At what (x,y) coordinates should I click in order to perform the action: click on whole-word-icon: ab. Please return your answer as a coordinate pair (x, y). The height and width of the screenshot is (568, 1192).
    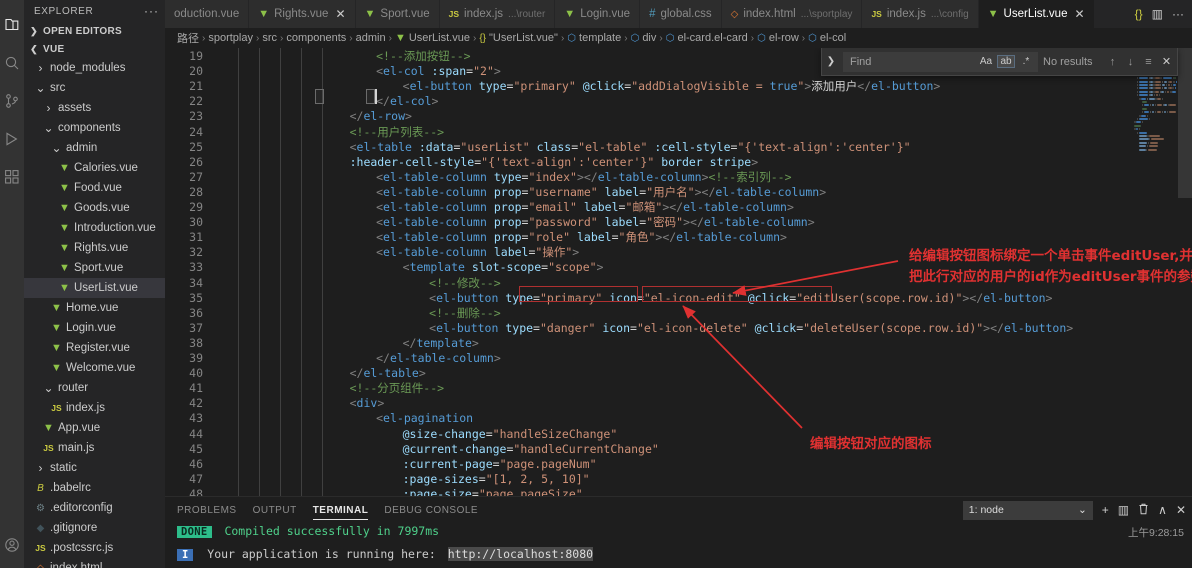
    Looking at the image, I should click on (1006, 61).